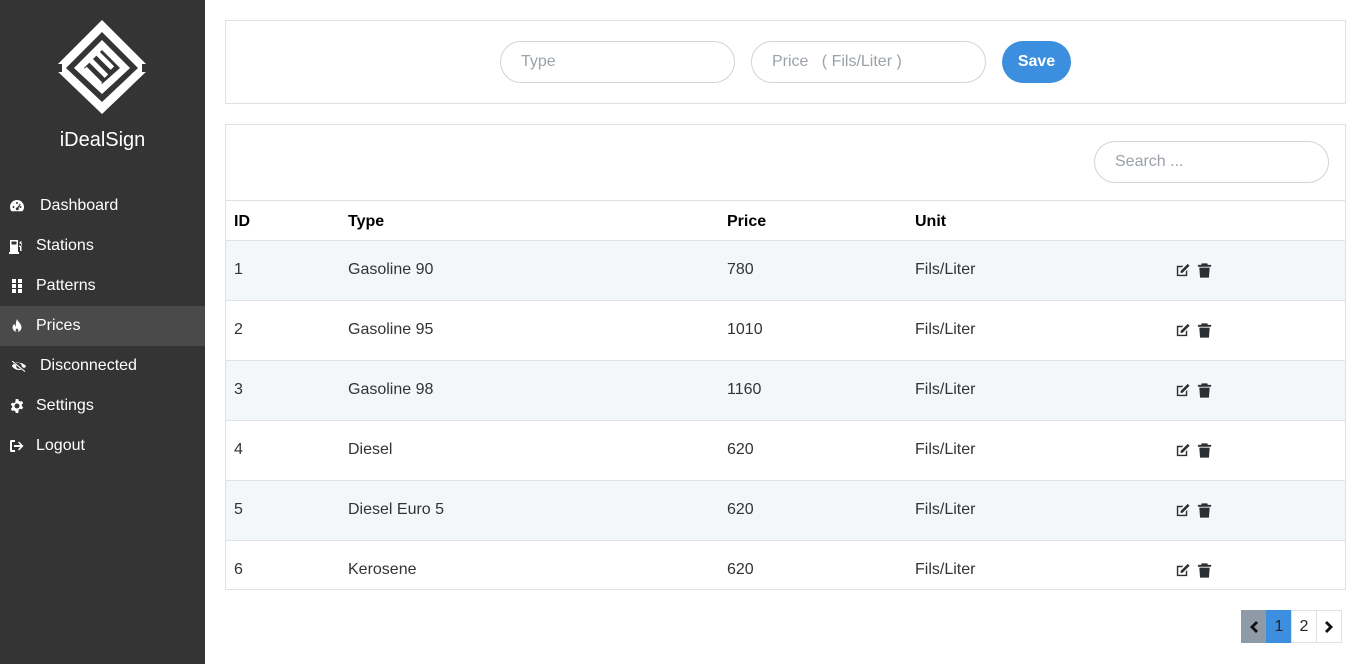 This screenshot has width=1365, height=664. What do you see at coordinates (1279, 626) in the screenshot?
I see `page-1-button: 1` at bounding box center [1279, 626].